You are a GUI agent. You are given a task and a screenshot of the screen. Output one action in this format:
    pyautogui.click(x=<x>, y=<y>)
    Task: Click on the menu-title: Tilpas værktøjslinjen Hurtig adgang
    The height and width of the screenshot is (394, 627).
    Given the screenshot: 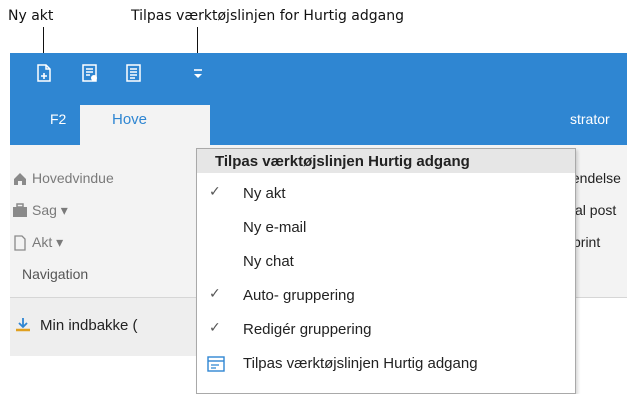 What is the action you would take?
    pyautogui.click(x=342, y=161)
    